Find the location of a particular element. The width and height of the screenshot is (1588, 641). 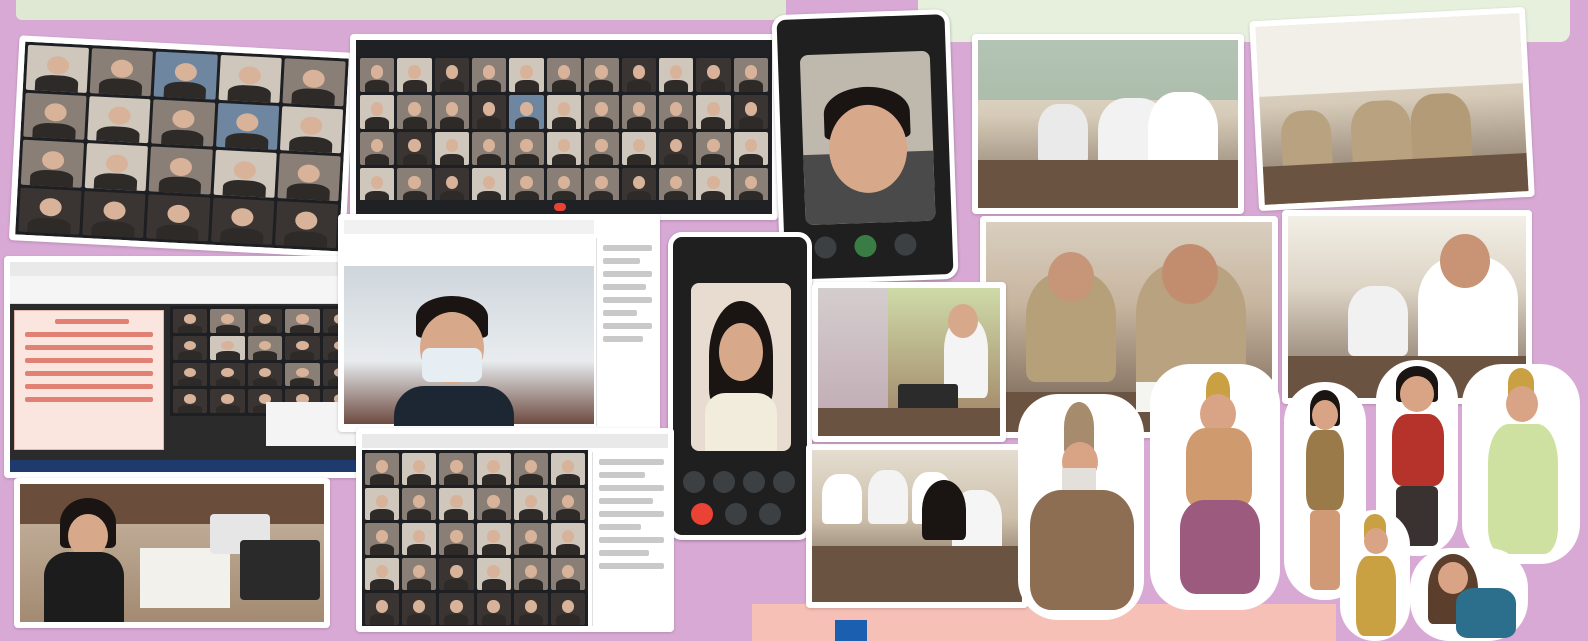

bottom-accent-block is located at coordinates (851, 630).